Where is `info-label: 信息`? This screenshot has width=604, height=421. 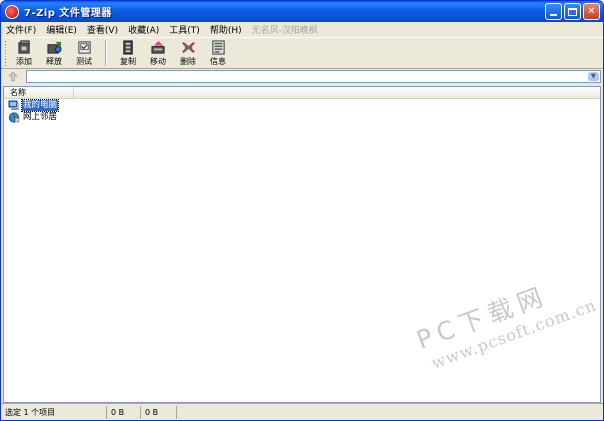
info-label: 信息 is located at coordinates (218, 61).